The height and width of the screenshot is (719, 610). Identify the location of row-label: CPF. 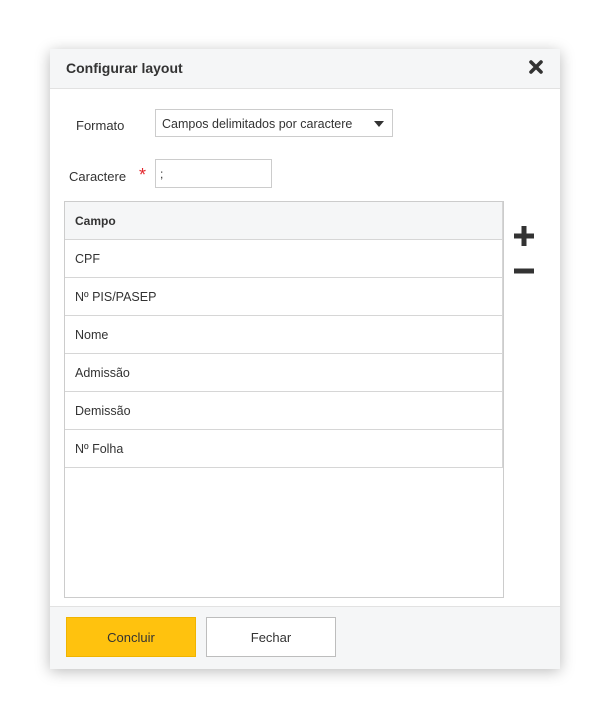
(87, 259).